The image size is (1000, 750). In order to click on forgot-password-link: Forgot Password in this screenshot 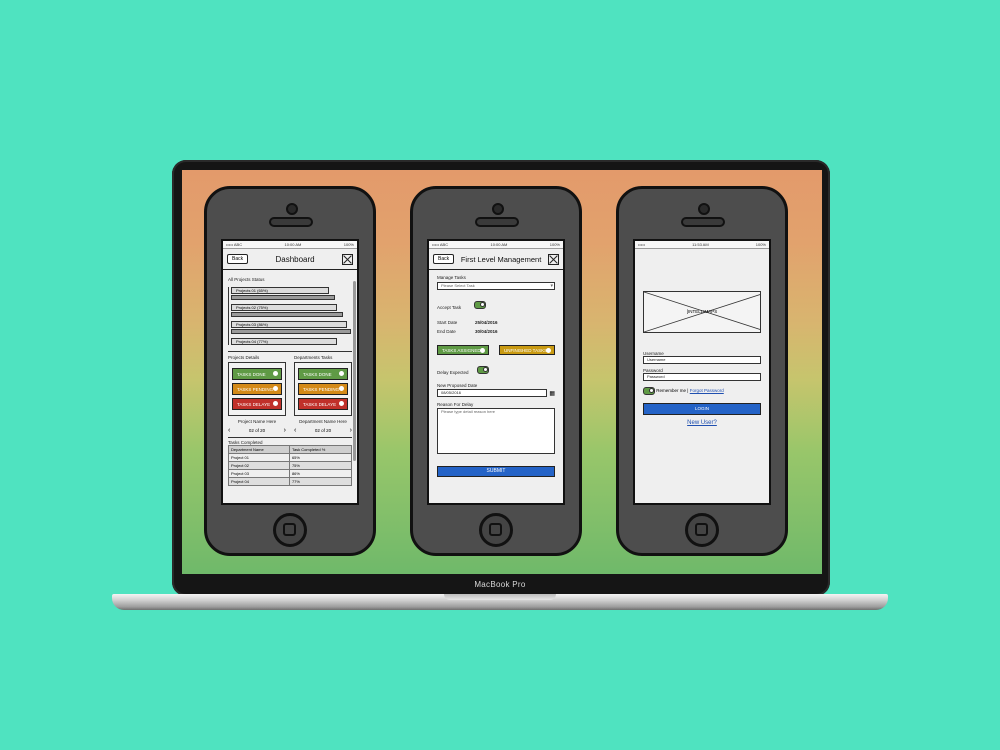, I will do `click(707, 390)`.